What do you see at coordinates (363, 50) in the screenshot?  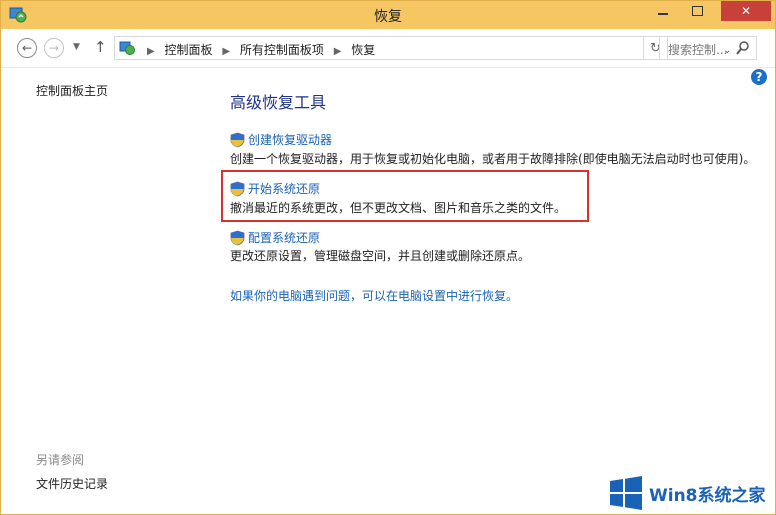 I see `breadcrumb-recovery: 恢复` at bounding box center [363, 50].